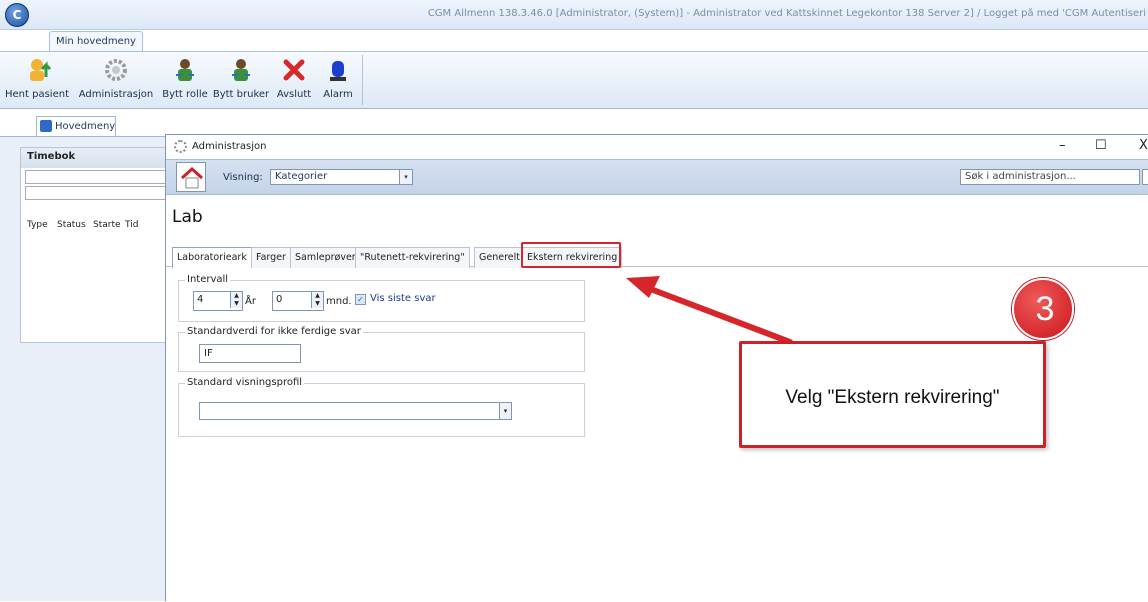 The height and width of the screenshot is (602, 1148). Describe the element at coordinates (338, 71) in the screenshot. I see `alarm-light-icon` at that location.